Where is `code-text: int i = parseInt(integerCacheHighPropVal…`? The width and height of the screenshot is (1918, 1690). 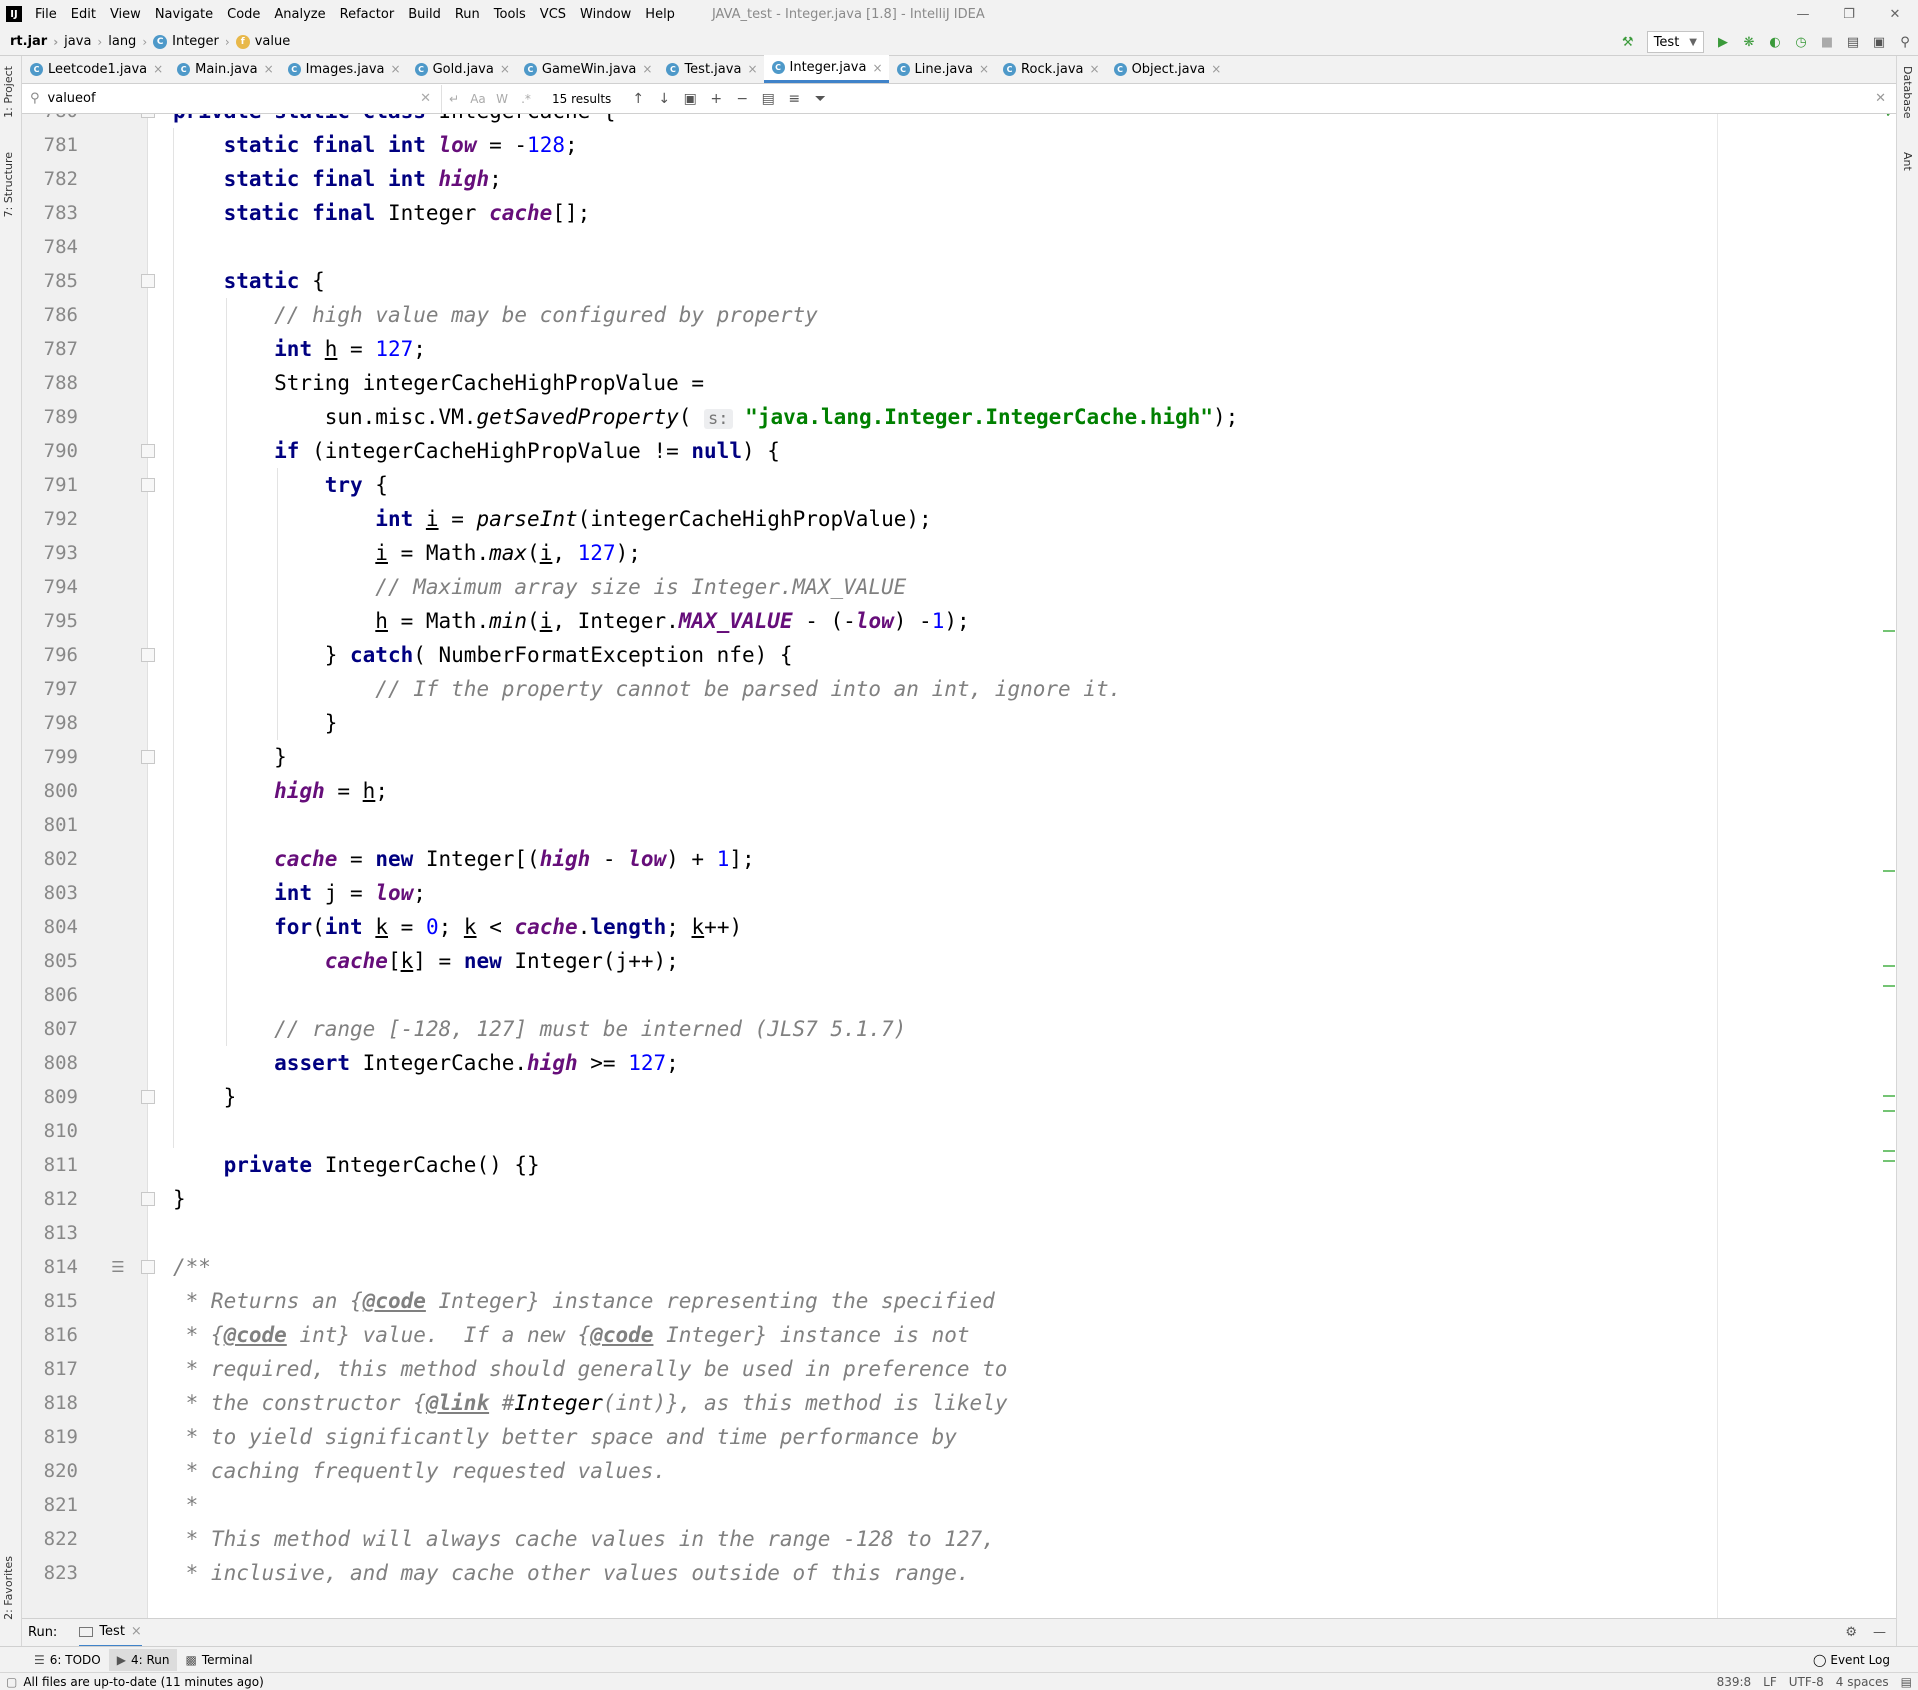 code-text: int i = parseInt(integerCacheHighPropVal… is located at coordinates (552, 519).